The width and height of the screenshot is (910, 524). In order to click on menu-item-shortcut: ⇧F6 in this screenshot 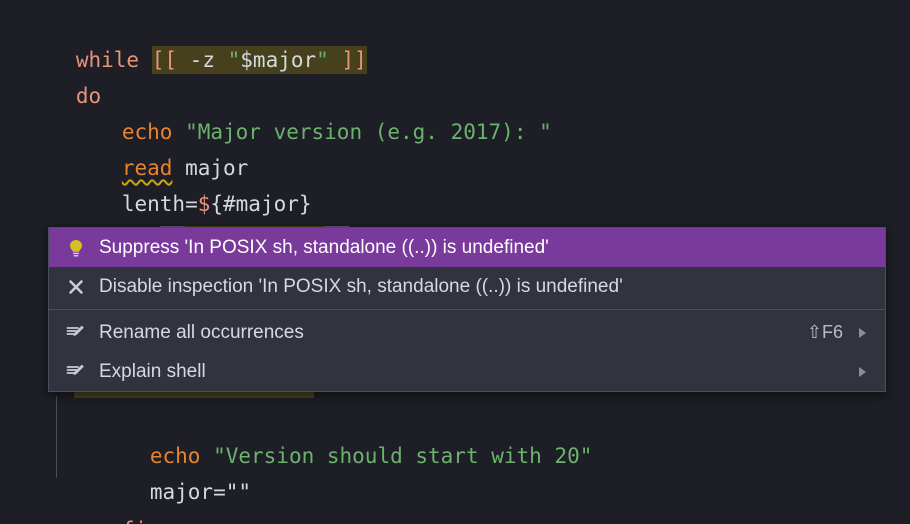, I will do `click(824, 332)`.